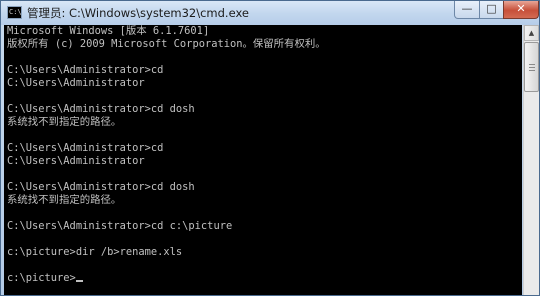 This screenshot has height=296, width=540. What do you see at coordinates (14, 12) in the screenshot?
I see `cmd-app-icon: C:\` at bounding box center [14, 12].